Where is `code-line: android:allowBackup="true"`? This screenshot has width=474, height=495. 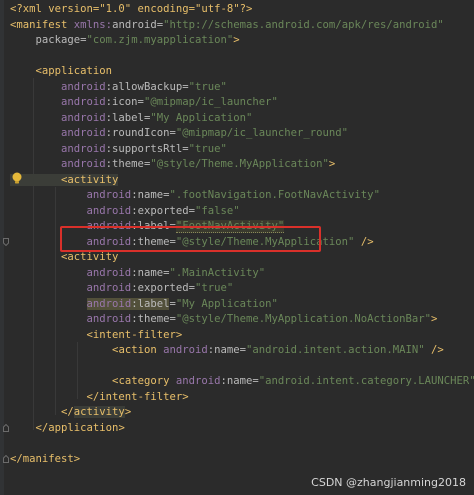 code-line: android:allowBackup="true" is located at coordinates (237, 88).